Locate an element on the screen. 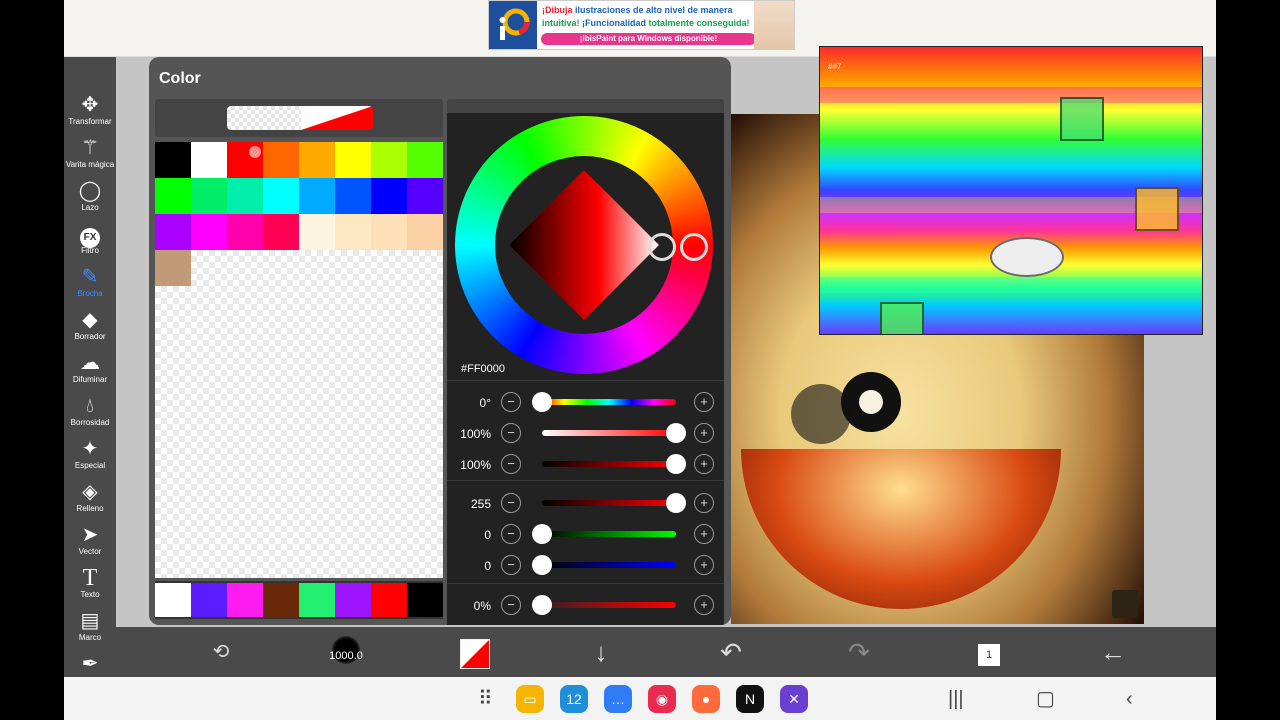 The image size is (1280, 720). tool-eyedropper: ✒ is located at coordinates (90, 664).